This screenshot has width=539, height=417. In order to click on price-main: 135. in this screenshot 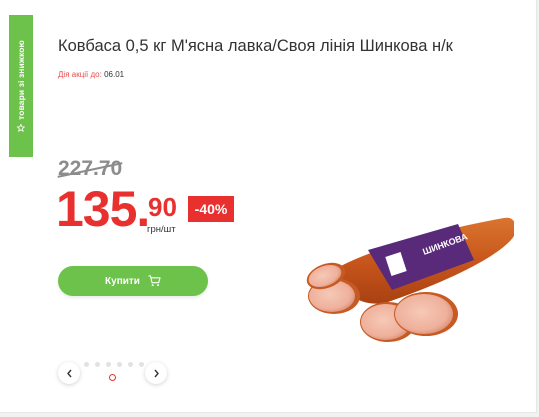, I will do `click(103, 209)`.